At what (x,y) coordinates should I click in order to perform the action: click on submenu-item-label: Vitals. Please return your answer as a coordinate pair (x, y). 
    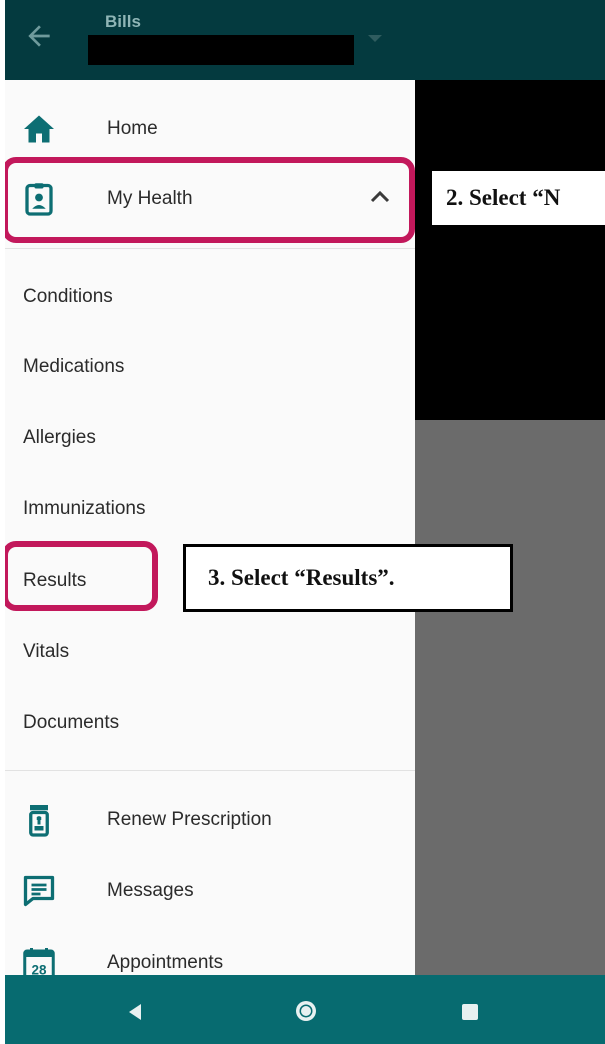
    Looking at the image, I should click on (46, 651).